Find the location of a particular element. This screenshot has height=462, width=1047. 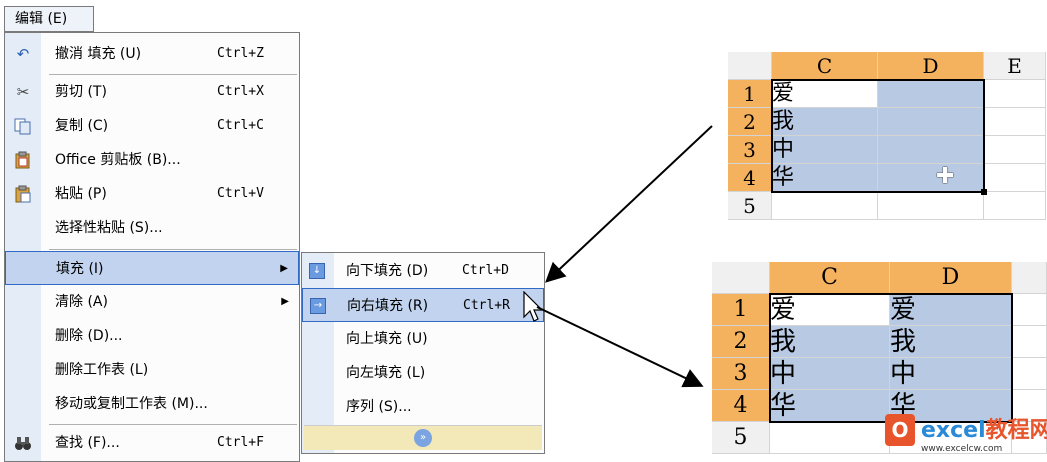

brand-name: excel教程网 is located at coordinates (984, 430).